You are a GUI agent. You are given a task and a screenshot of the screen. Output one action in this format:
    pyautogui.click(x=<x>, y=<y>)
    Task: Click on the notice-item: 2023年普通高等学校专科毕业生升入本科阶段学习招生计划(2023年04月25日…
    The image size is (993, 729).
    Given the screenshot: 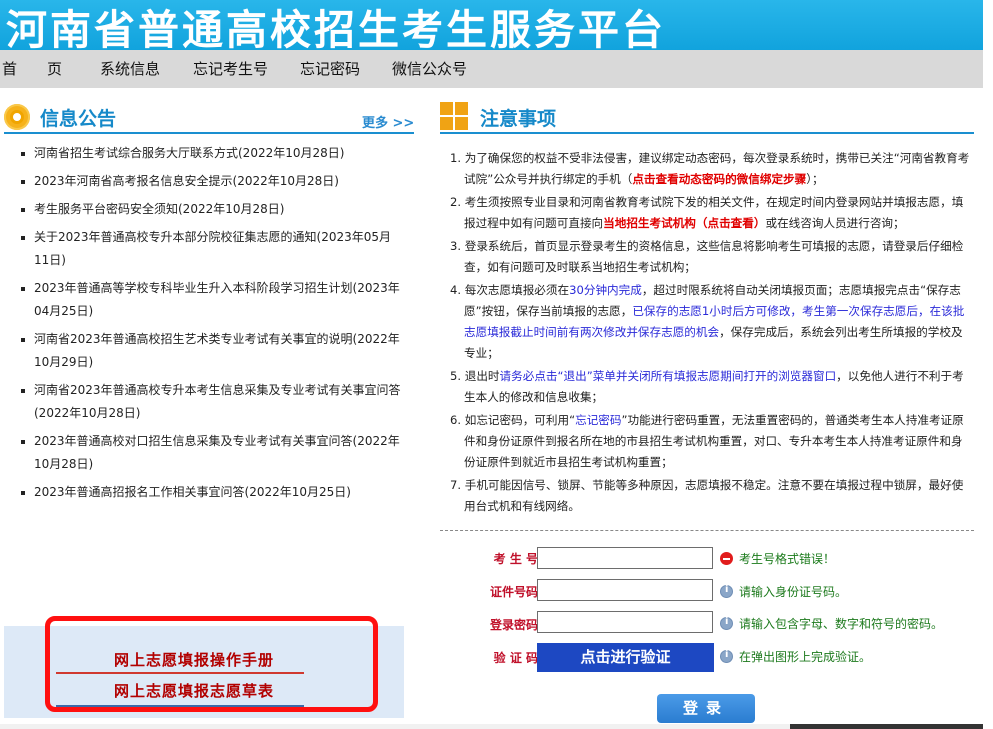 What is the action you would take?
    pyautogui.click(x=212, y=300)
    